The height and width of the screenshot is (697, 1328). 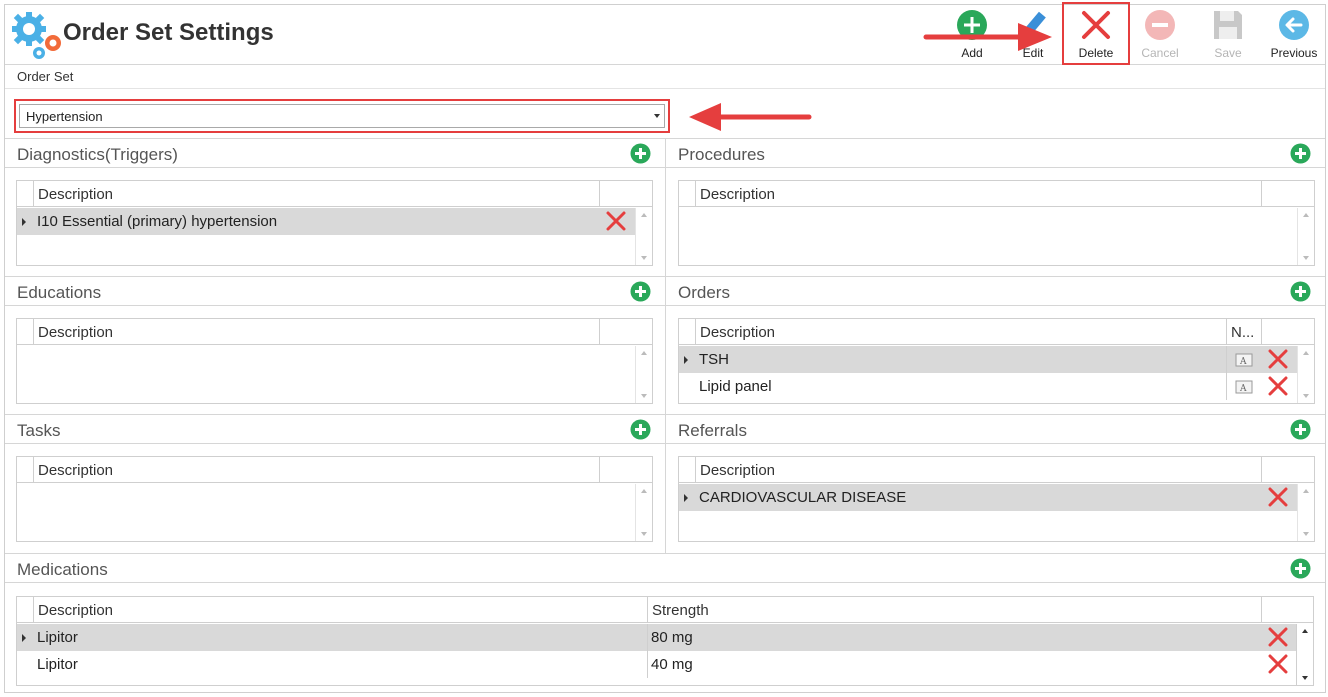 I want to click on section-title: Diagnostics(Triggers), so click(x=97, y=154).